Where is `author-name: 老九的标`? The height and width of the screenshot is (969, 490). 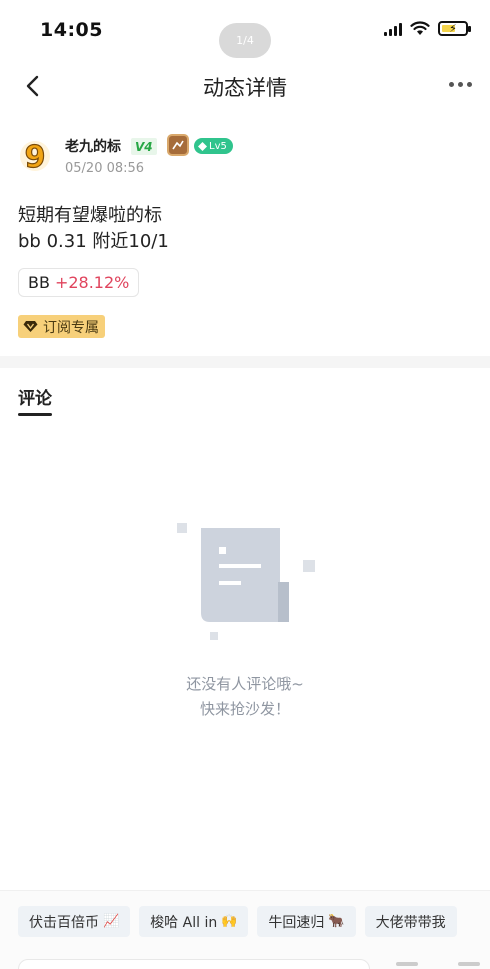
author-name: 老九的标 is located at coordinates (93, 146).